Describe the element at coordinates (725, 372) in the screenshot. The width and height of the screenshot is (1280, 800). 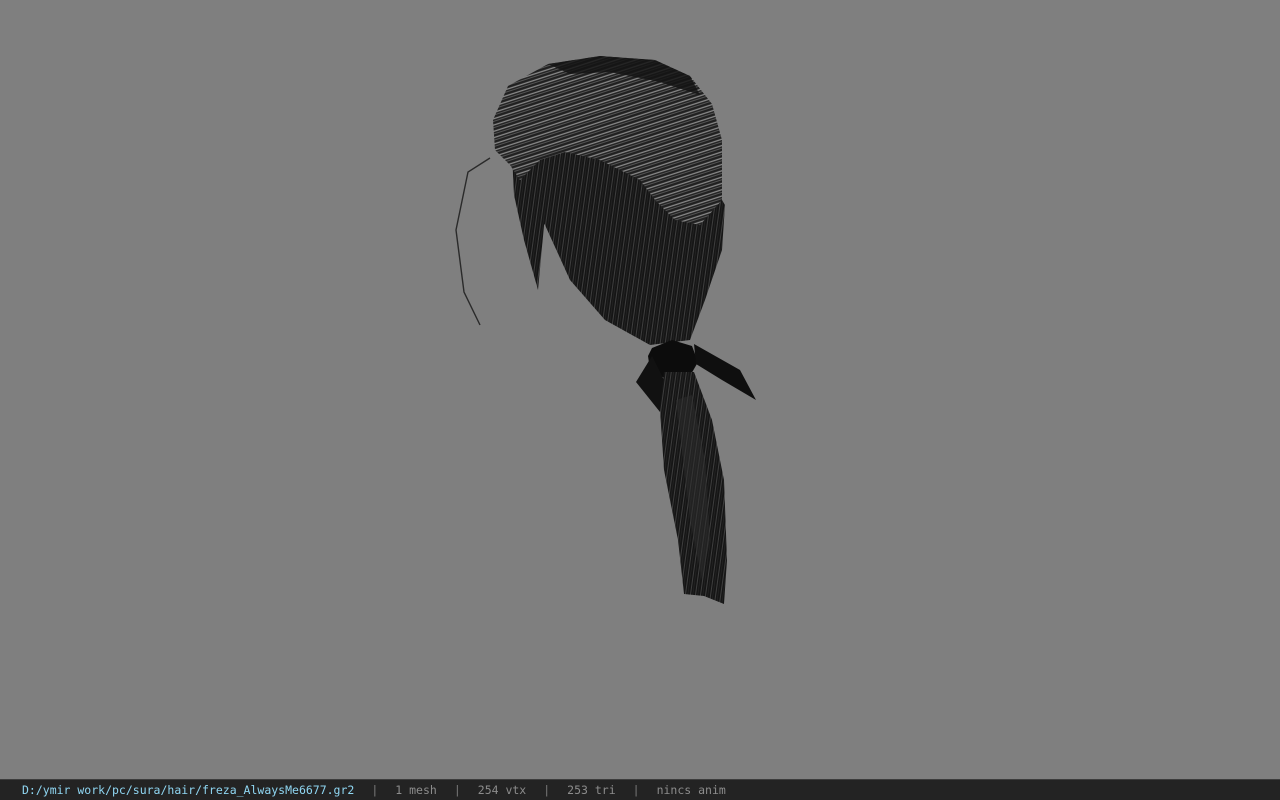
I see `tie-ribbon-right` at that location.